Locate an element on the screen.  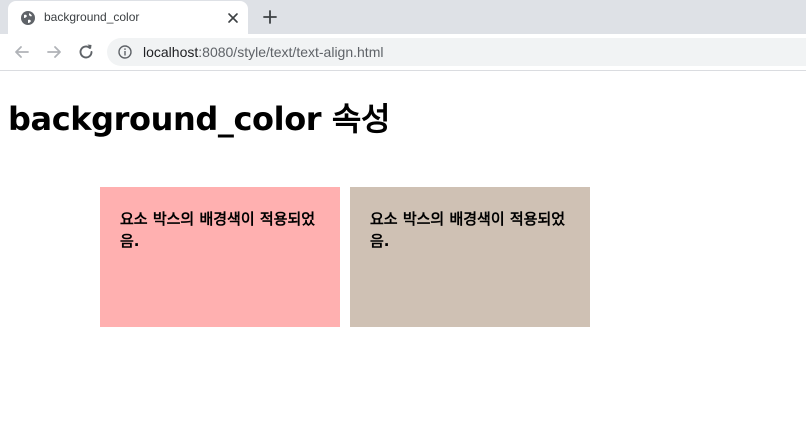
forward-arrow-icon is located at coordinates (54, 52).